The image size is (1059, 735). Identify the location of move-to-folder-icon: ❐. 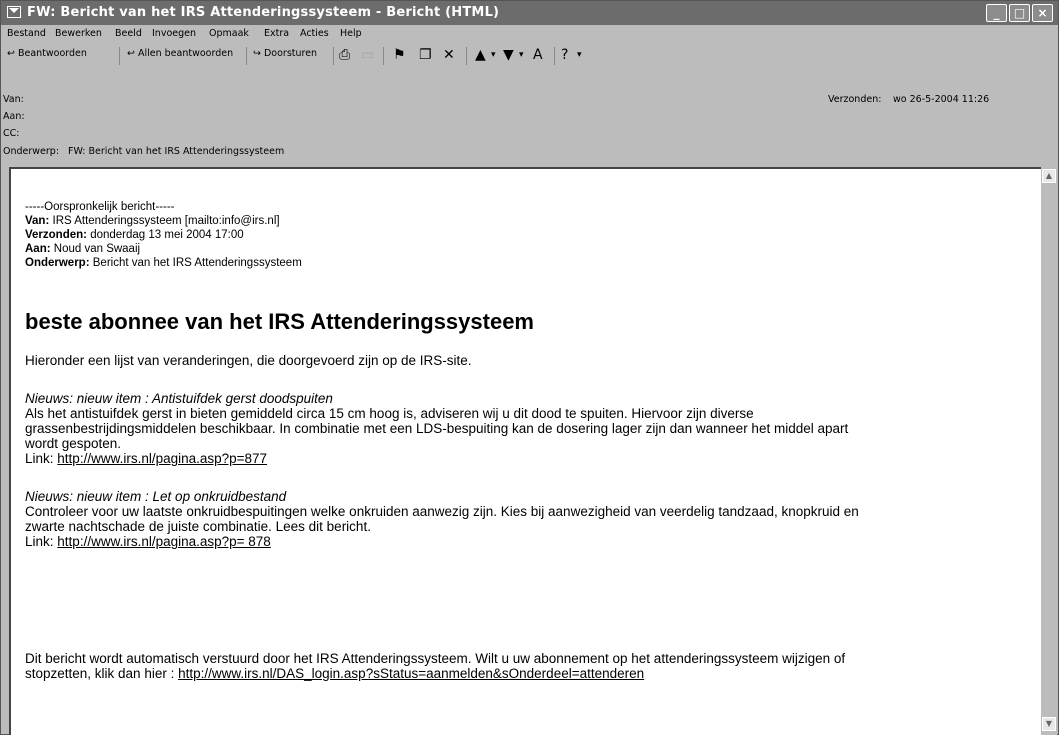
(425, 55).